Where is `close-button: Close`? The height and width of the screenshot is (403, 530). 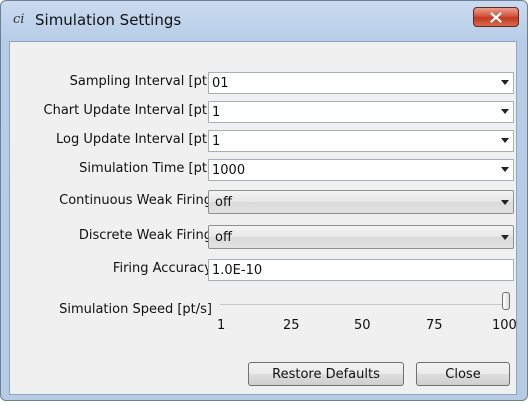
close-button: Close is located at coordinates (463, 374).